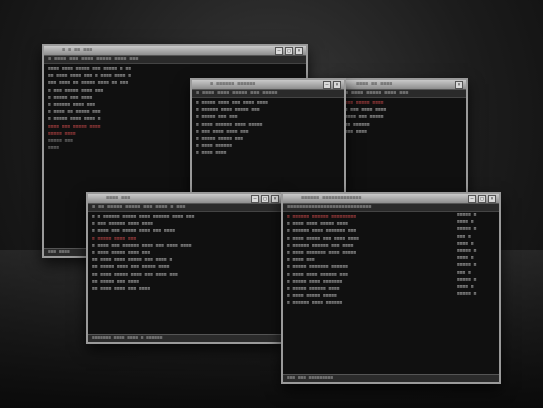  Describe the element at coordinates (114, 239) in the screenshot. I see `output-line: ≡ ≡≡≡≡≡ ≡≡≡≡ ≡≡≡` at that location.